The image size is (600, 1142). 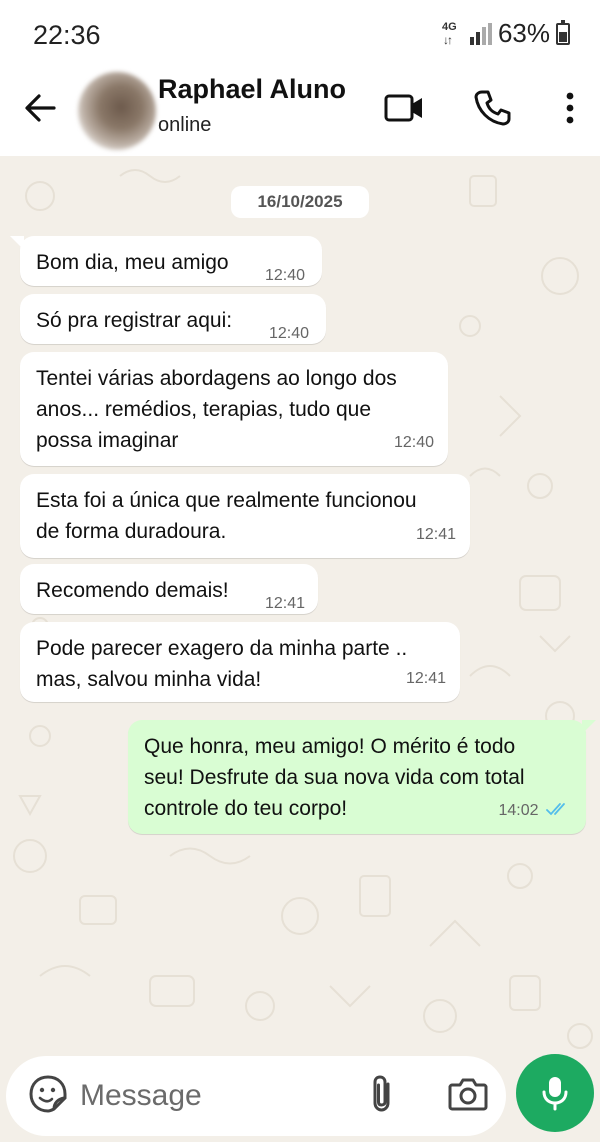 What do you see at coordinates (480, 33) in the screenshot?
I see `signal-icon` at bounding box center [480, 33].